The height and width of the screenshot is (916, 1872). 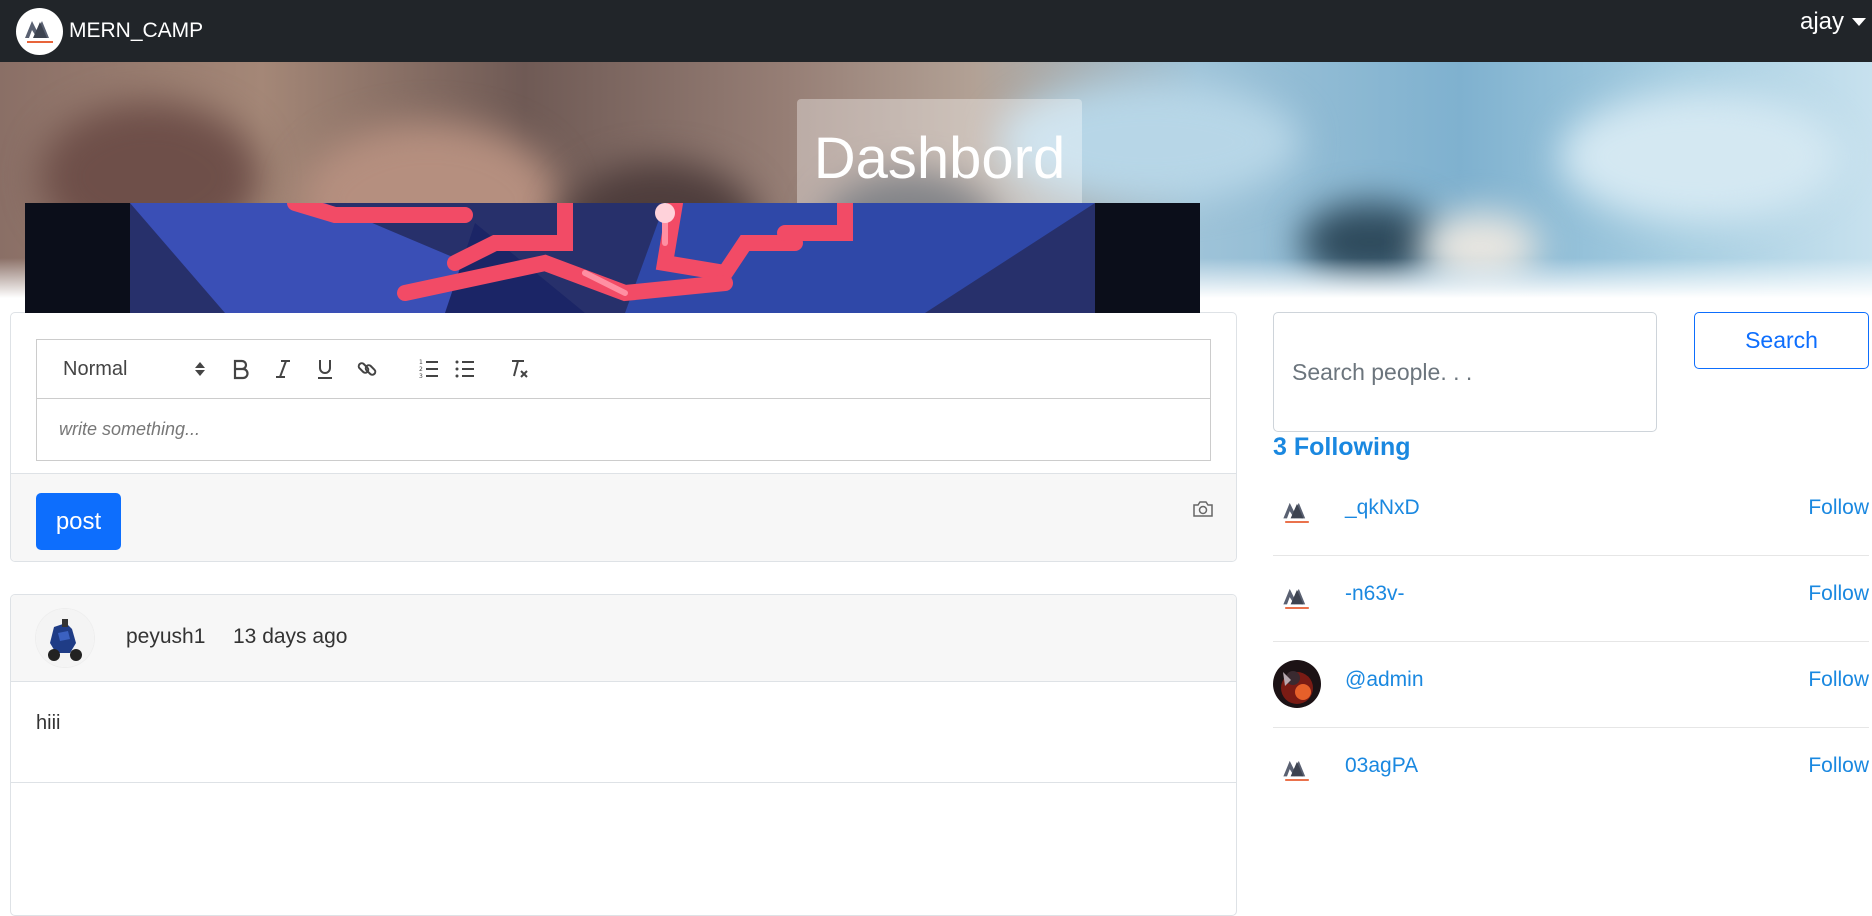 What do you see at coordinates (241, 369) in the screenshot?
I see `bold-icon` at bounding box center [241, 369].